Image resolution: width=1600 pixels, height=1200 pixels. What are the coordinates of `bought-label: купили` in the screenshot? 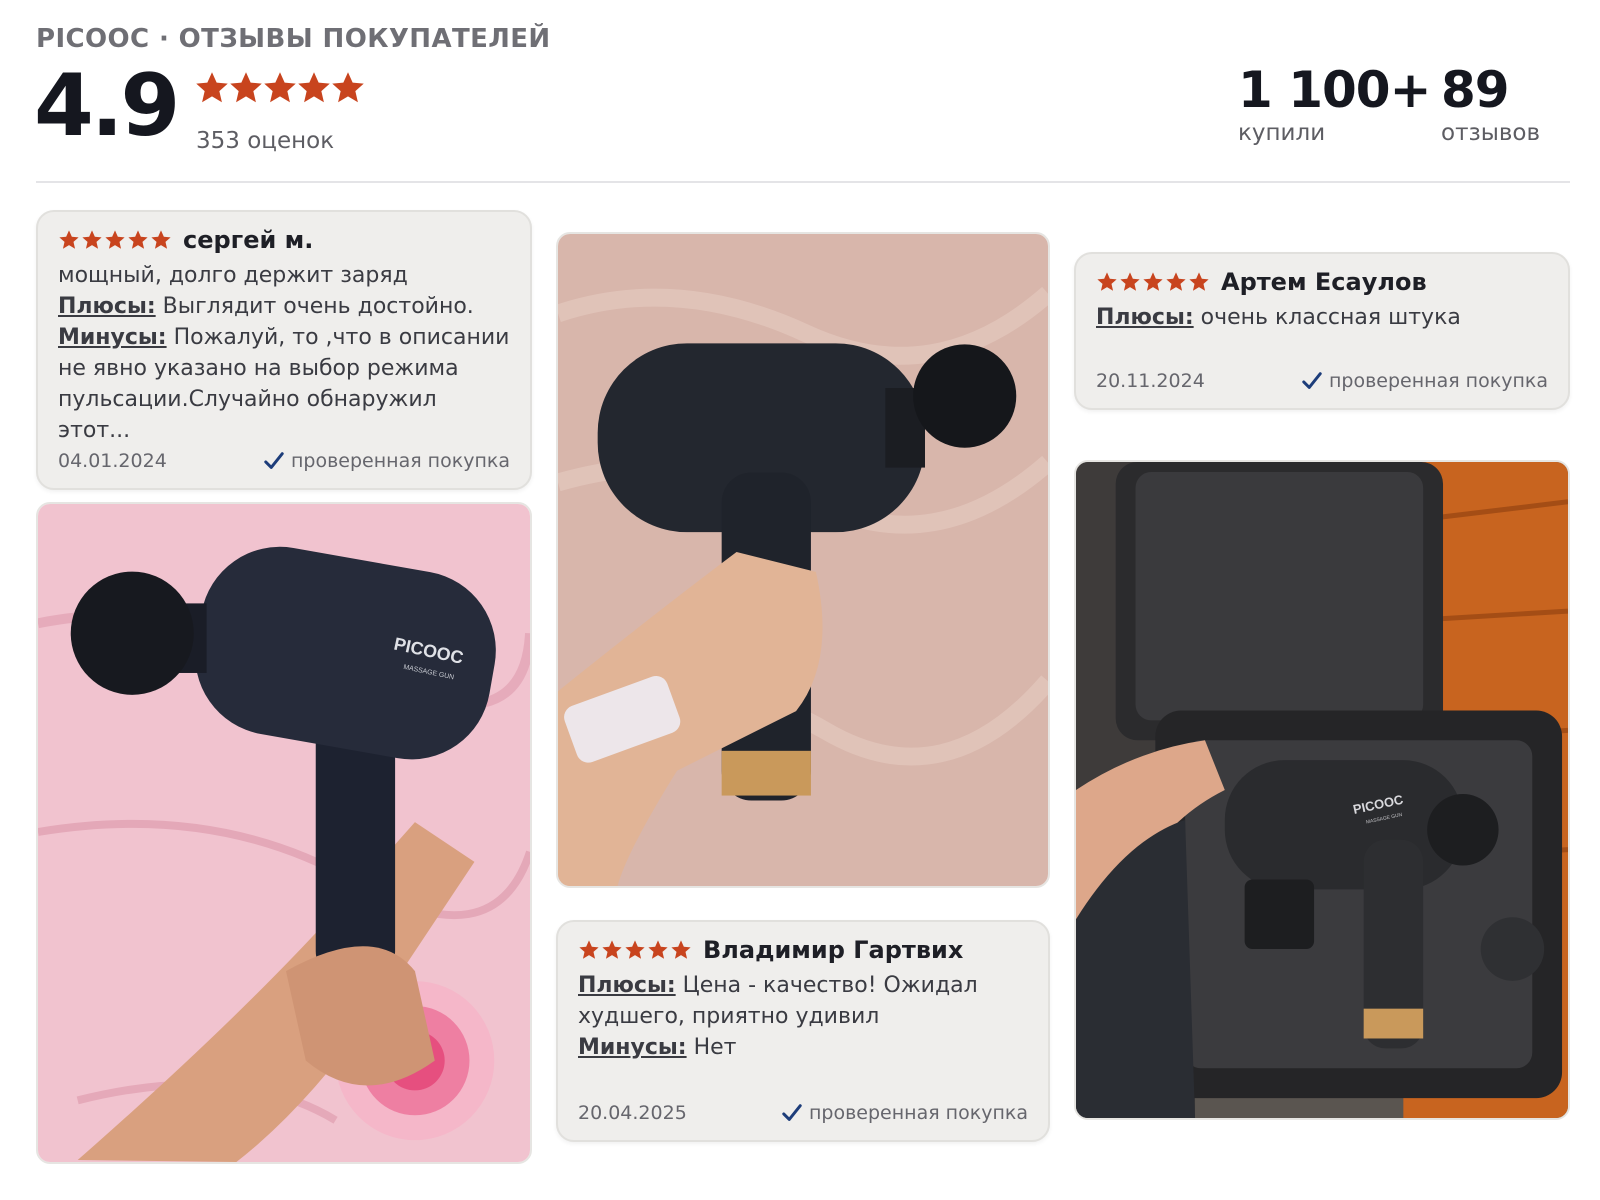 It's located at (1282, 133).